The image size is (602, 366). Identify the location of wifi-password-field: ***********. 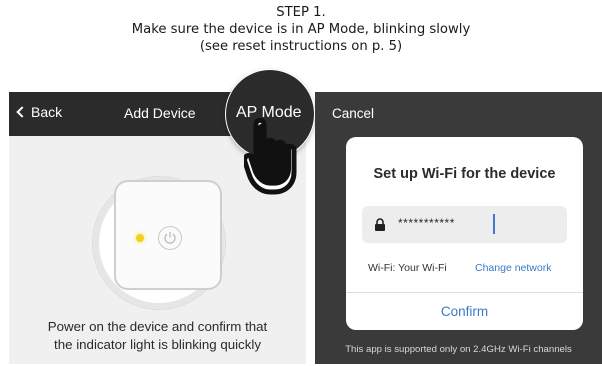
(464, 224).